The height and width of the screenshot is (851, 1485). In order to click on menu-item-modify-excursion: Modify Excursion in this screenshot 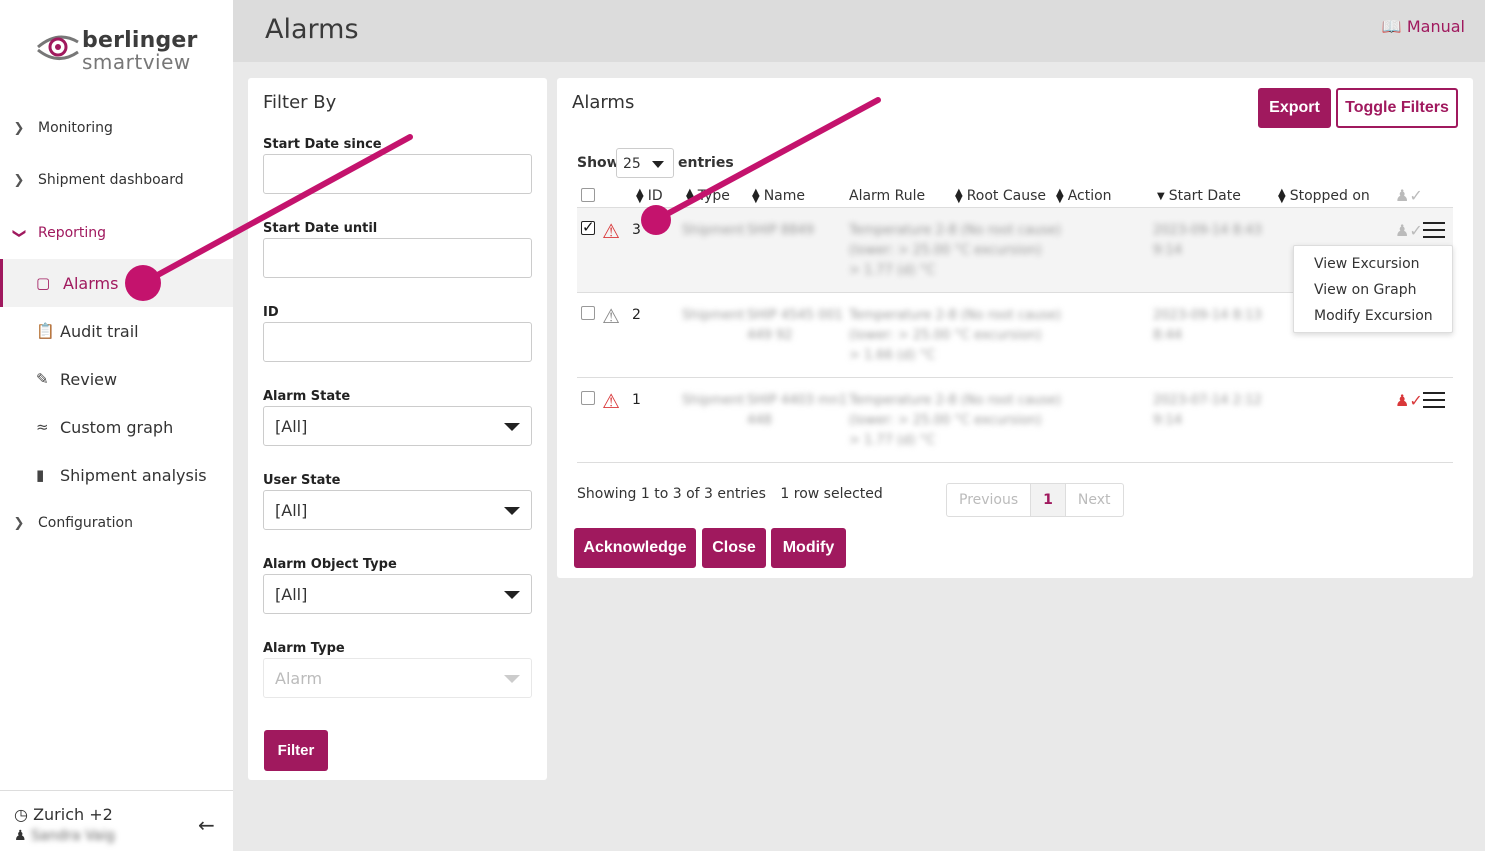, I will do `click(1373, 316)`.